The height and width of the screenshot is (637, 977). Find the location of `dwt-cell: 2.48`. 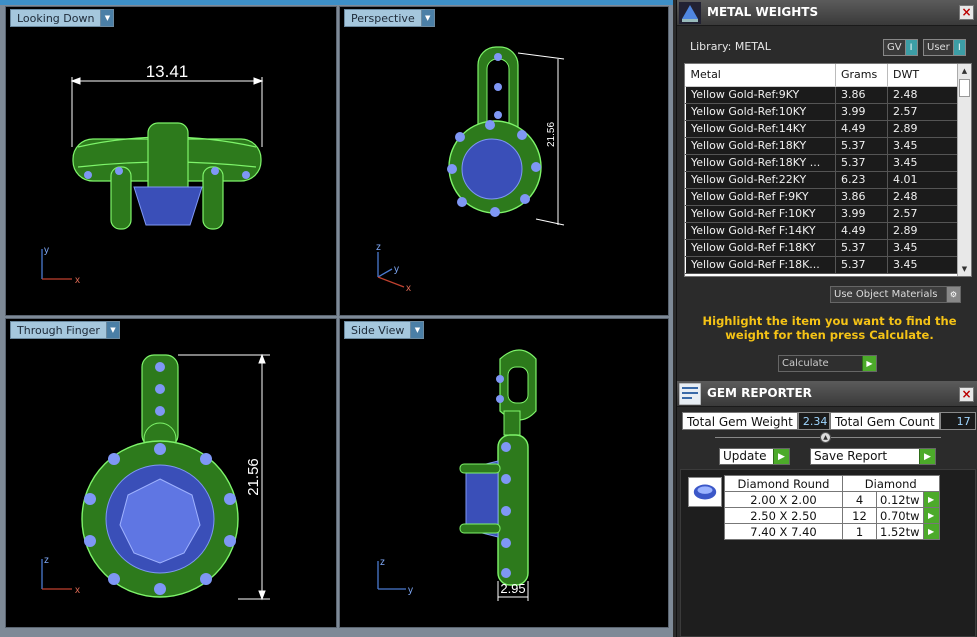

dwt-cell: 2.48 is located at coordinates (922, 95).